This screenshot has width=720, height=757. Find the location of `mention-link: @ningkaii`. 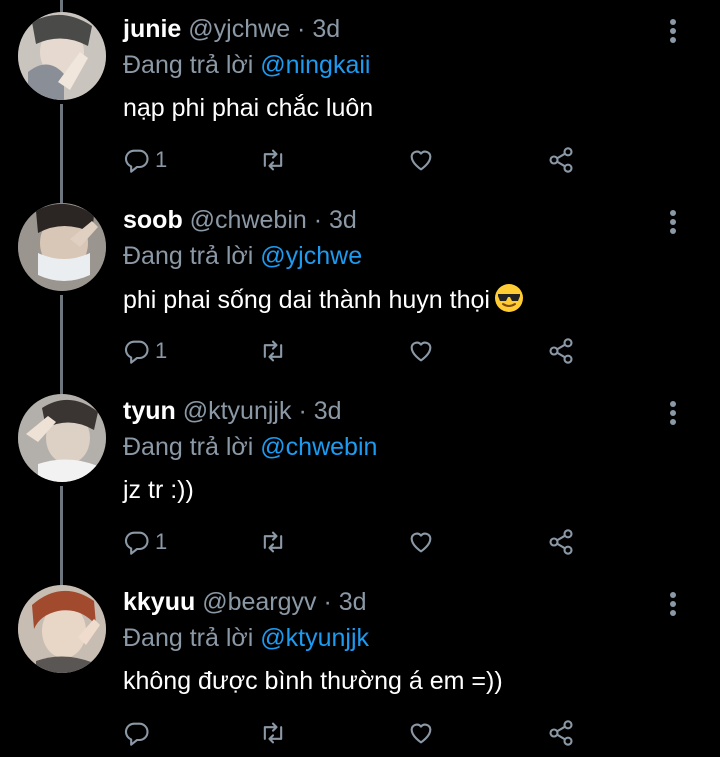

mention-link: @ningkaii is located at coordinates (315, 65).